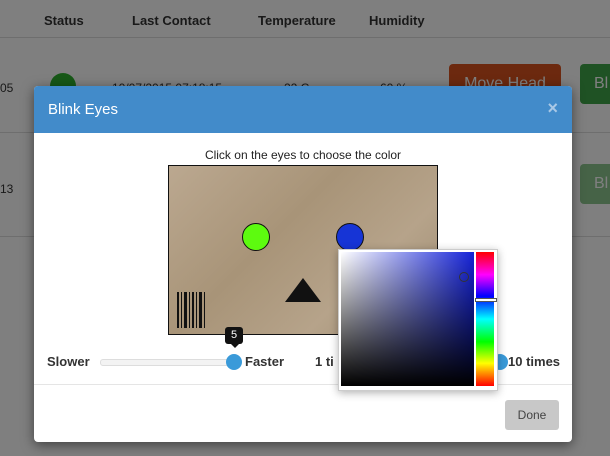  What do you see at coordinates (532, 415) in the screenshot?
I see `done-button: Done` at bounding box center [532, 415].